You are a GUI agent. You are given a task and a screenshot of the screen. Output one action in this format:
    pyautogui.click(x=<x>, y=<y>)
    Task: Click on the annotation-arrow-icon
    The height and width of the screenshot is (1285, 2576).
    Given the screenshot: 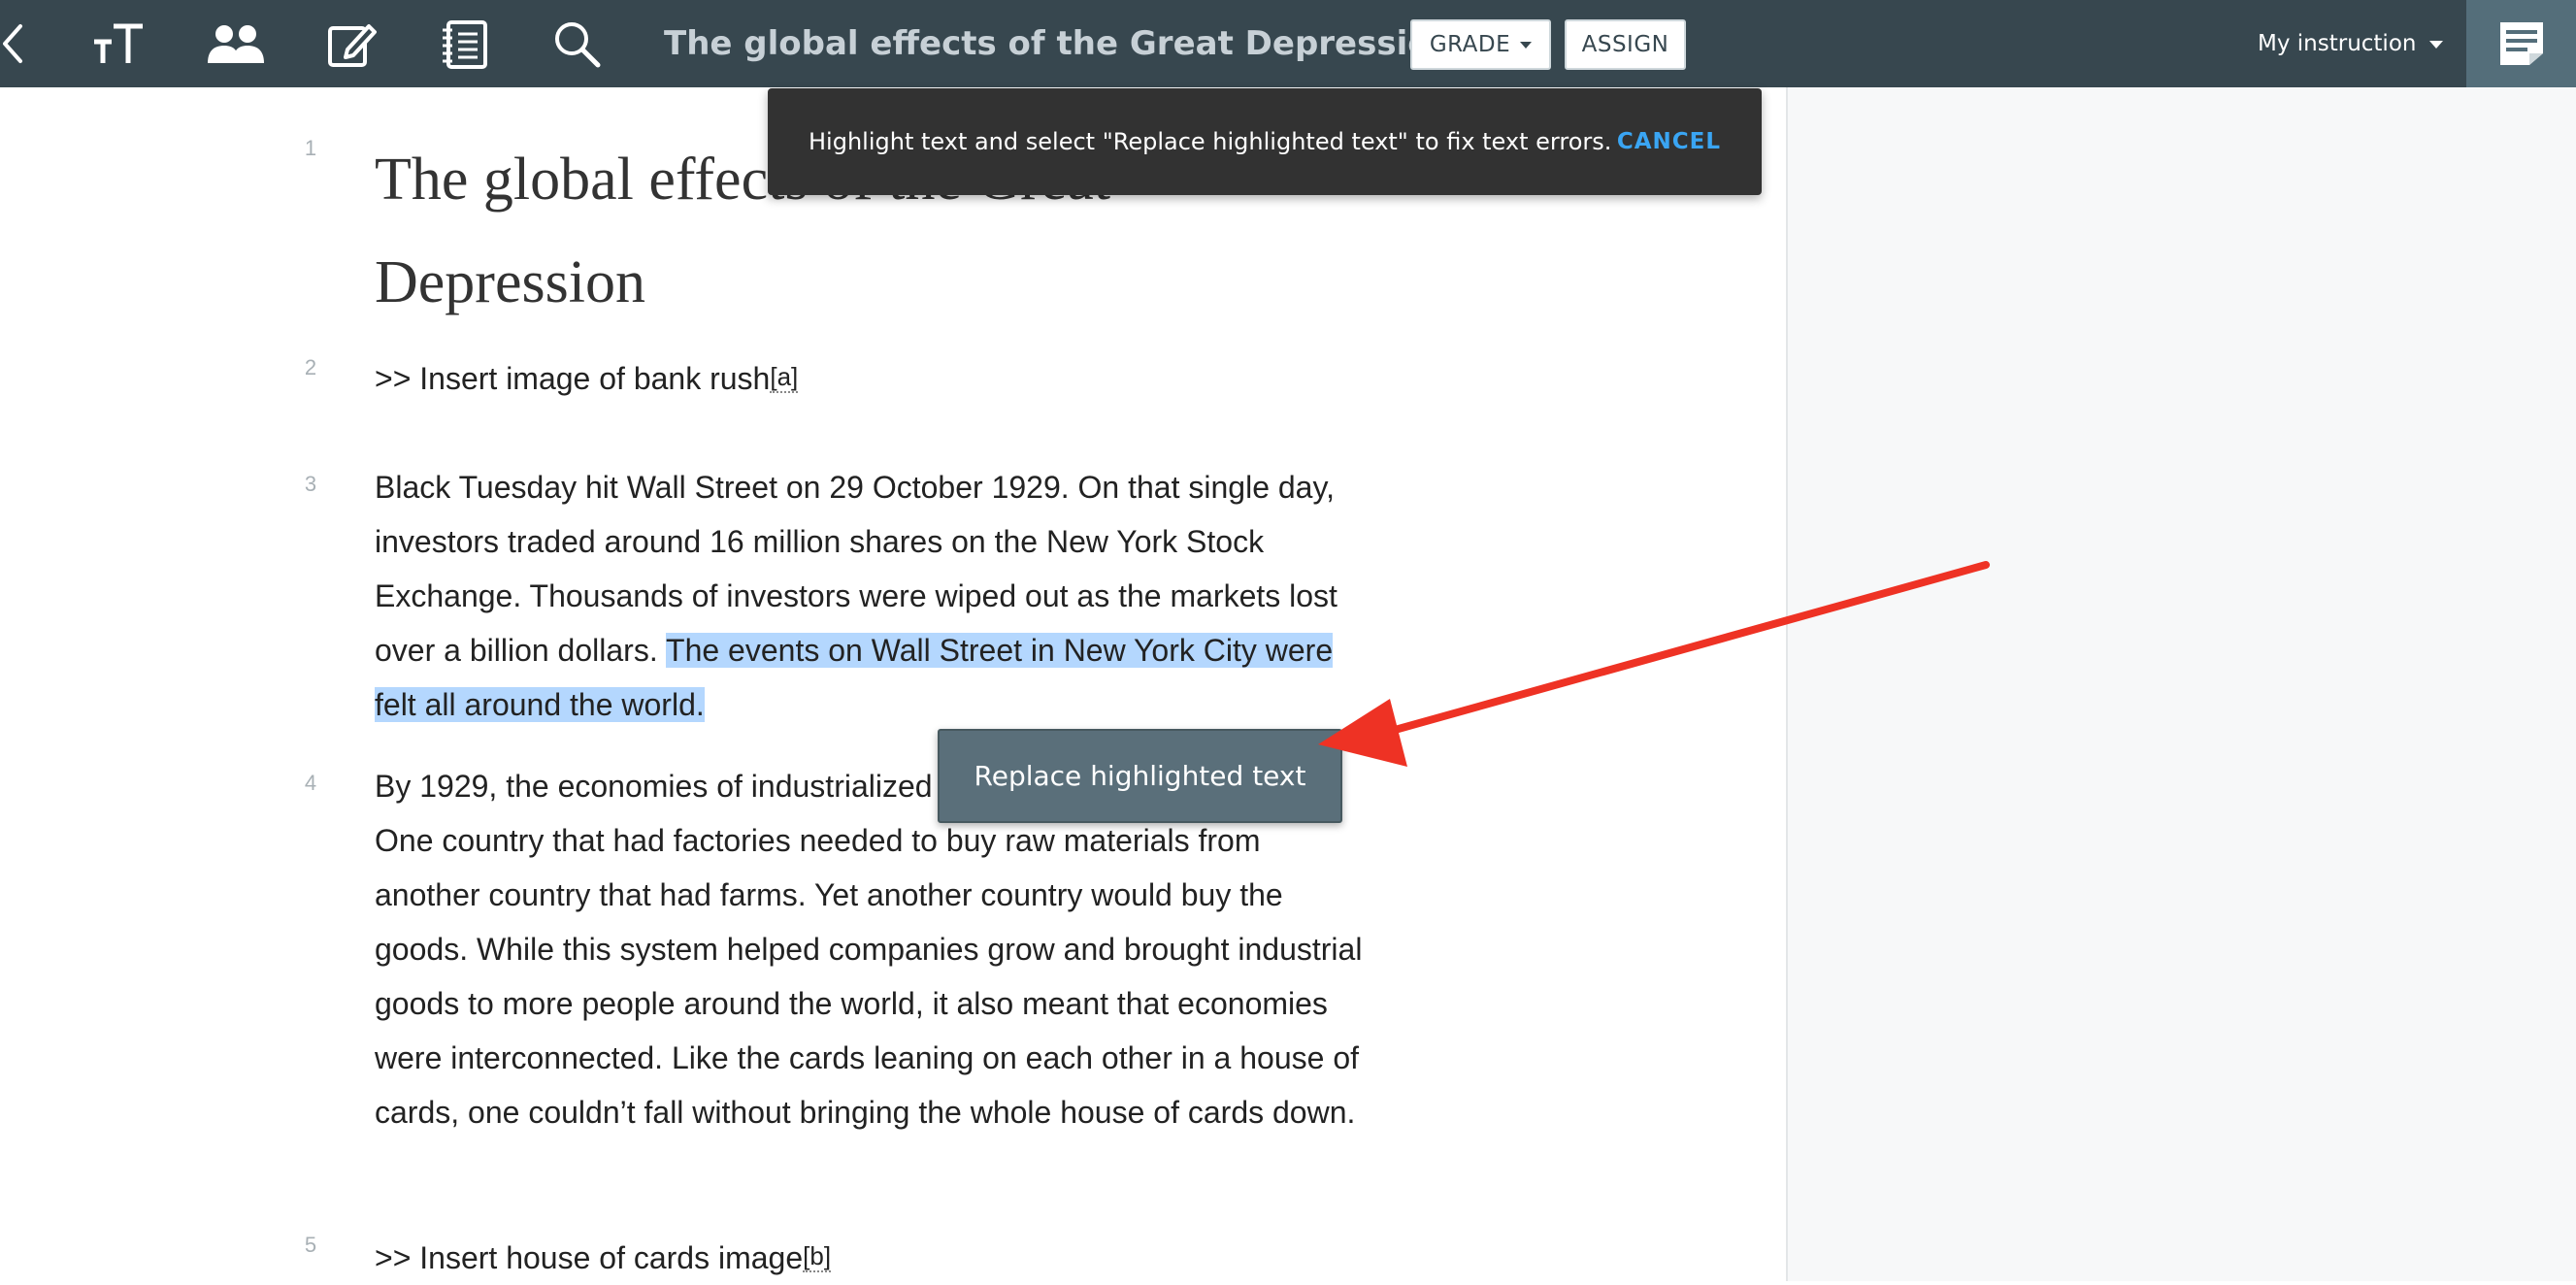 What is the action you would take?
    pyautogui.click(x=1654, y=664)
    